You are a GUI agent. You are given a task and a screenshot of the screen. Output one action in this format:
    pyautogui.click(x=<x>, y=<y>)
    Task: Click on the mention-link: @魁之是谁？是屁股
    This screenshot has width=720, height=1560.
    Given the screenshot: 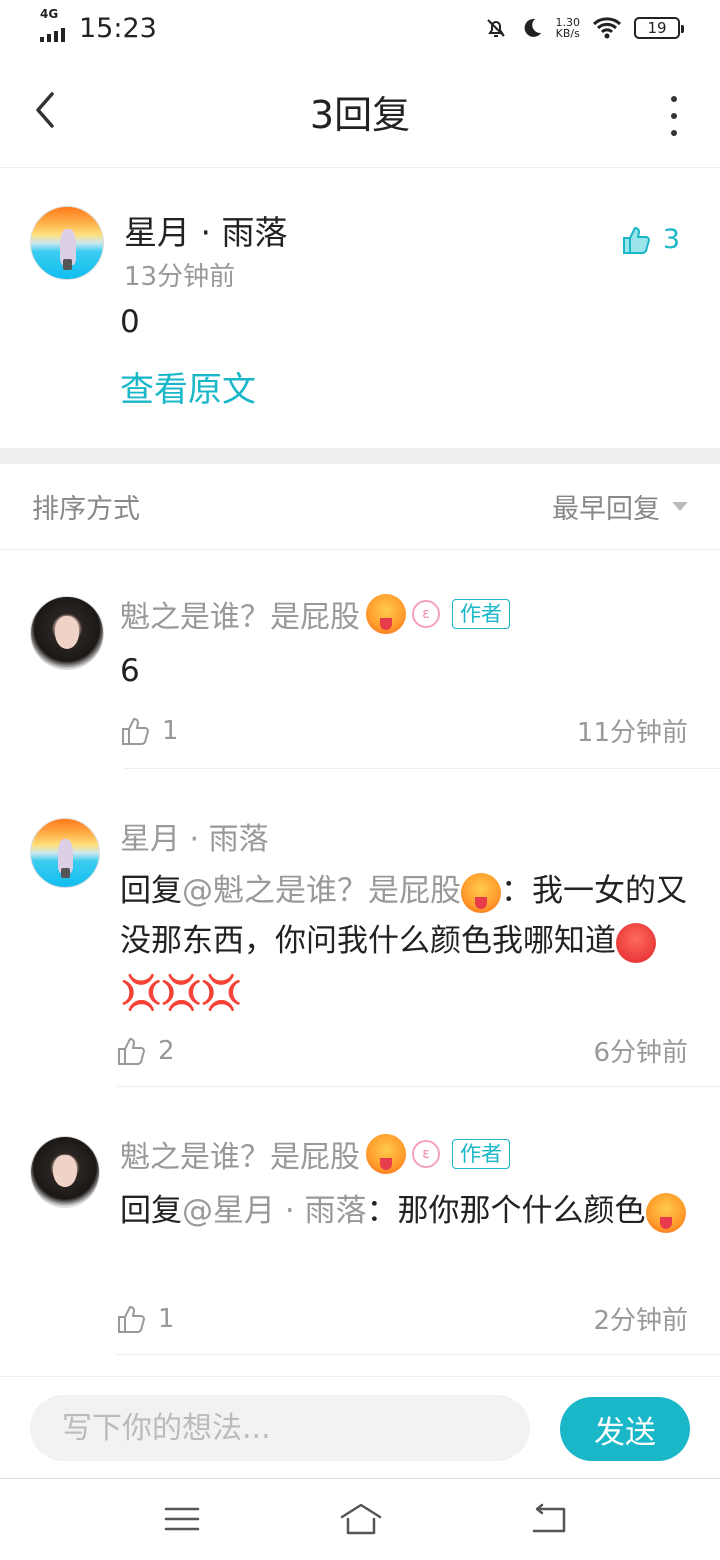 What is the action you would take?
    pyautogui.click(x=321, y=891)
    